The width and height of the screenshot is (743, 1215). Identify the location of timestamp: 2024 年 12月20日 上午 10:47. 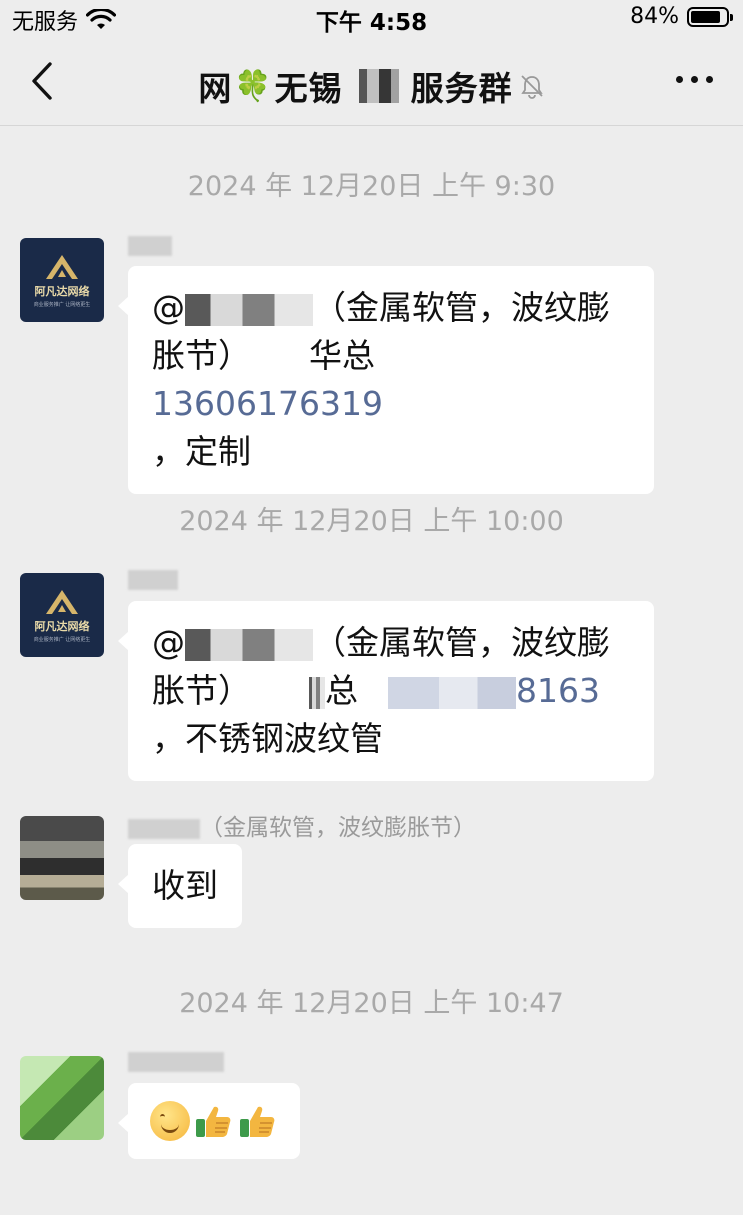
(371, 1003).